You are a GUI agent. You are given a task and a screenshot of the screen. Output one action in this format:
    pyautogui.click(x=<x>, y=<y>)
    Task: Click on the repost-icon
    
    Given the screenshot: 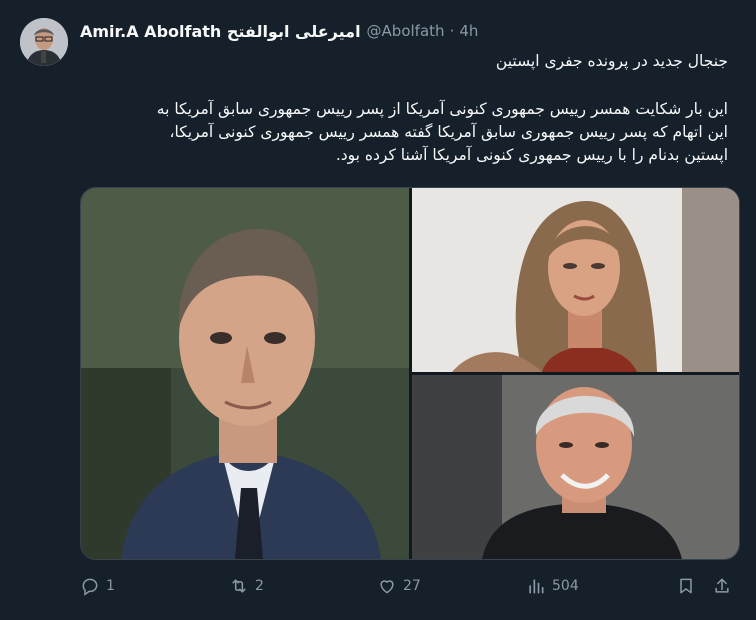 What is the action you would take?
    pyautogui.click(x=239, y=586)
    